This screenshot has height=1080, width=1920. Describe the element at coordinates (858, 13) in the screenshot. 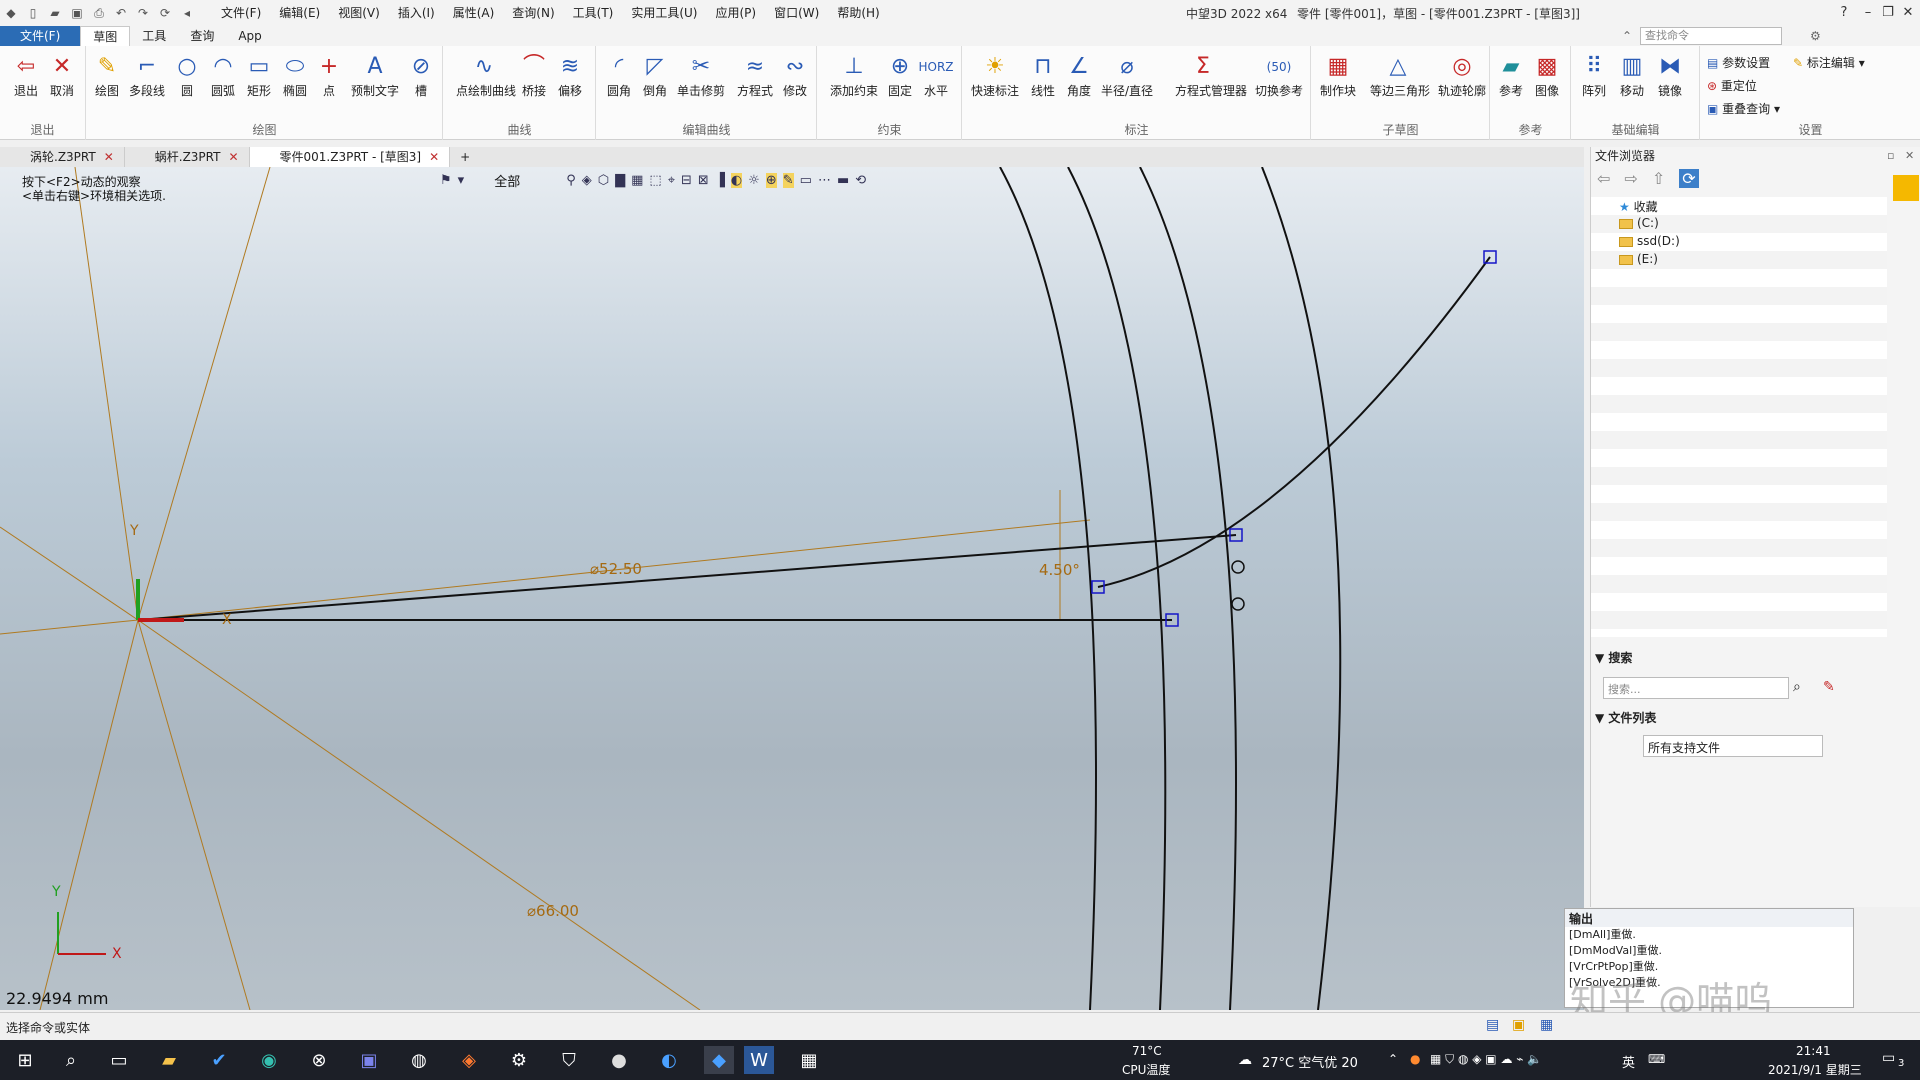

I see `menu-help: 帮助(H)` at that location.